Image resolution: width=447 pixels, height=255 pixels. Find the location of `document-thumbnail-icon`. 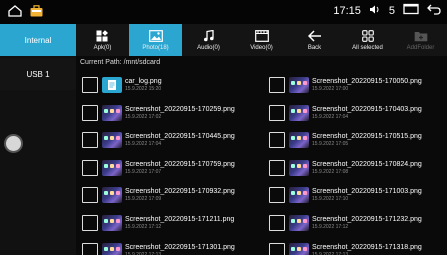

document-thumbnail-icon is located at coordinates (112, 85).